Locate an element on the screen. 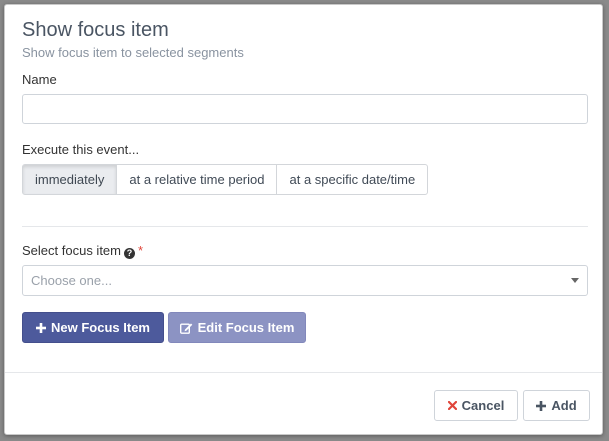 The height and width of the screenshot is (441, 609). edit-focus-item-label: Edit Focus Item is located at coordinates (246, 327).